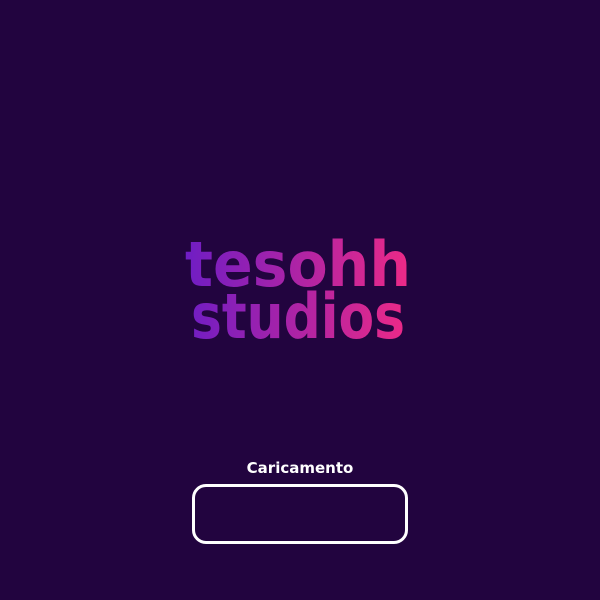 Image resolution: width=600 pixels, height=600 pixels. Describe the element at coordinates (298, 316) in the screenshot. I see `logo-line-2: studios` at that location.